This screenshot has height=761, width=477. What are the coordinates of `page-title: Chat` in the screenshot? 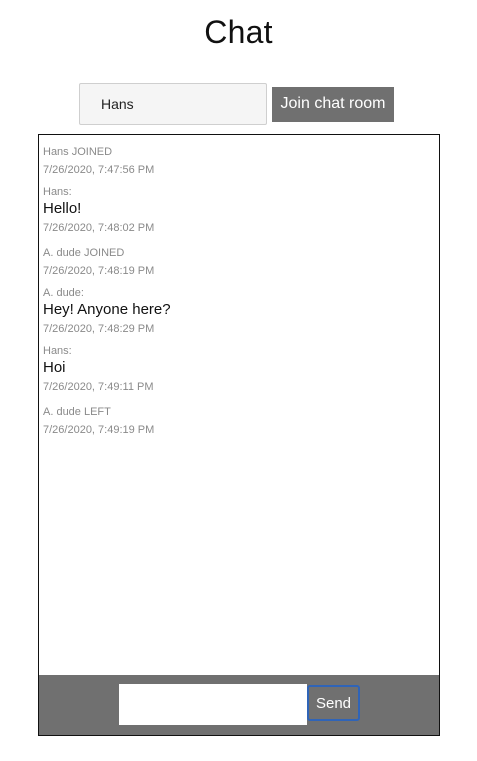 It's located at (238, 32).